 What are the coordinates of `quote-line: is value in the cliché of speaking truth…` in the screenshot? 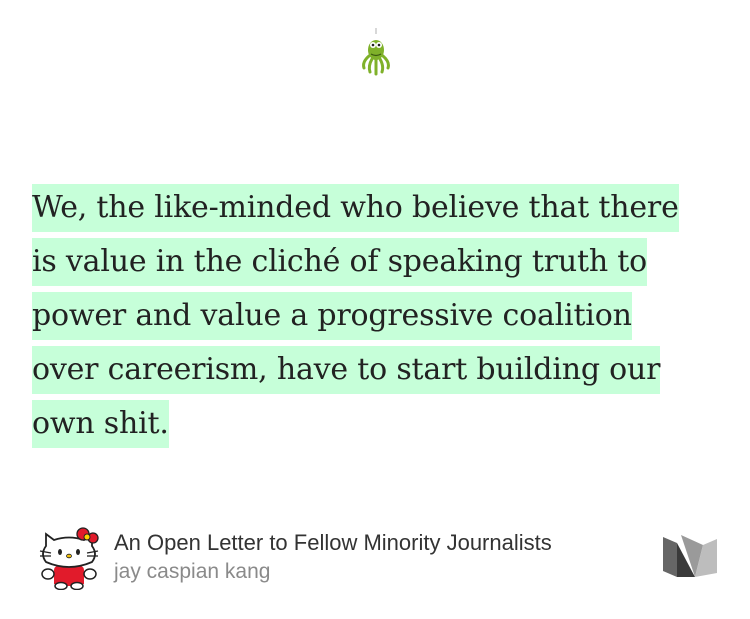 It's located at (377, 262).